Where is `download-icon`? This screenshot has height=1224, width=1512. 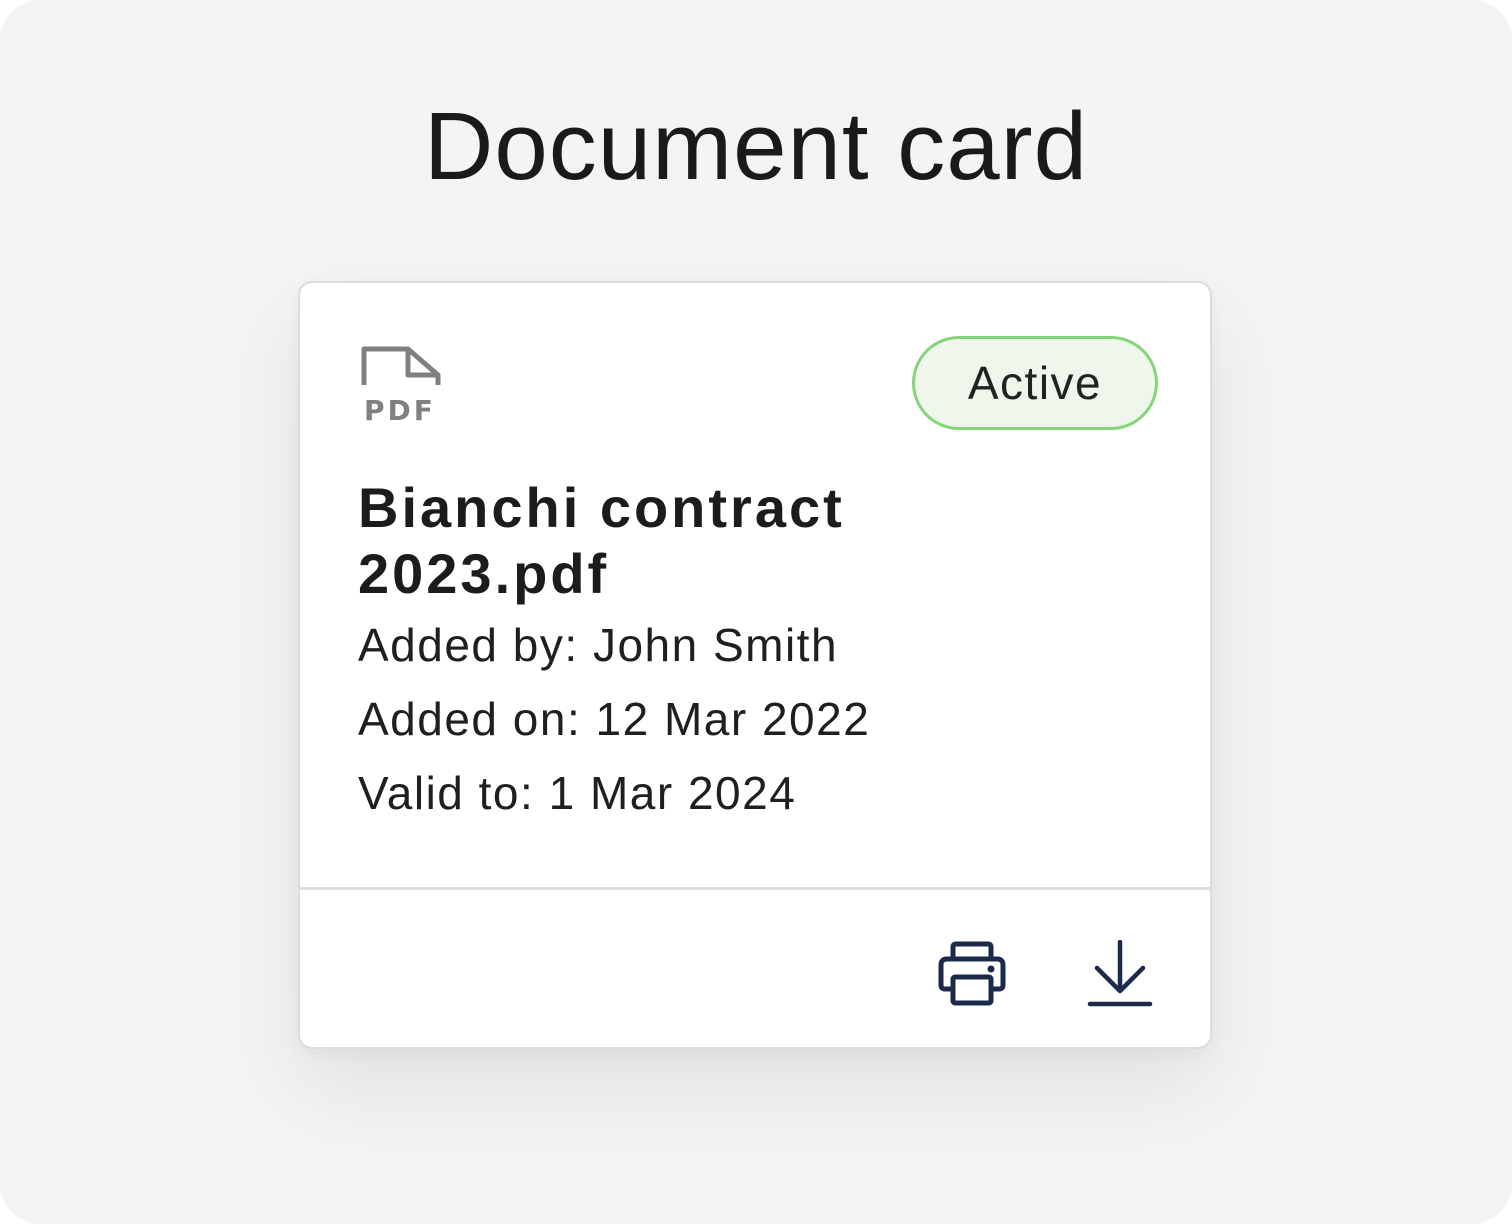
download-icon is located at coordinates (1120, 973).